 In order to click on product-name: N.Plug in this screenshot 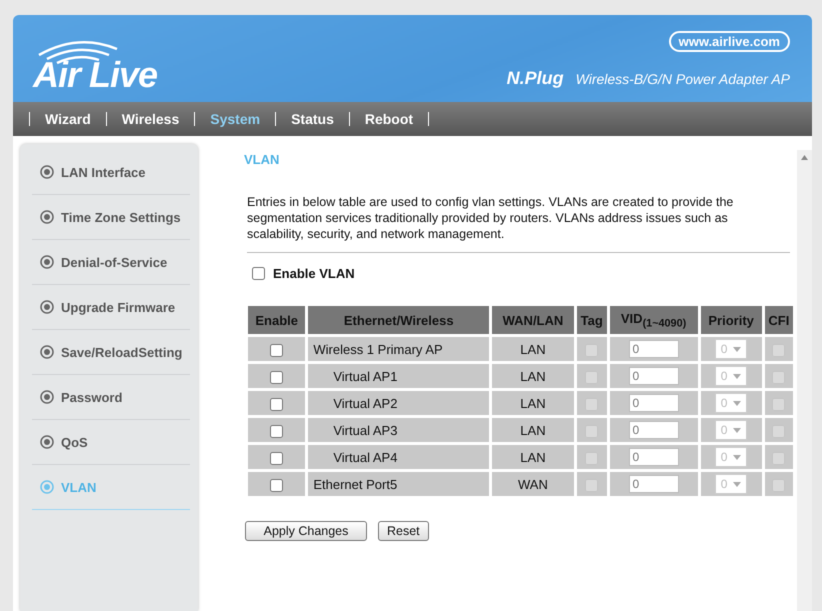, I will do `click(535, 78)`.